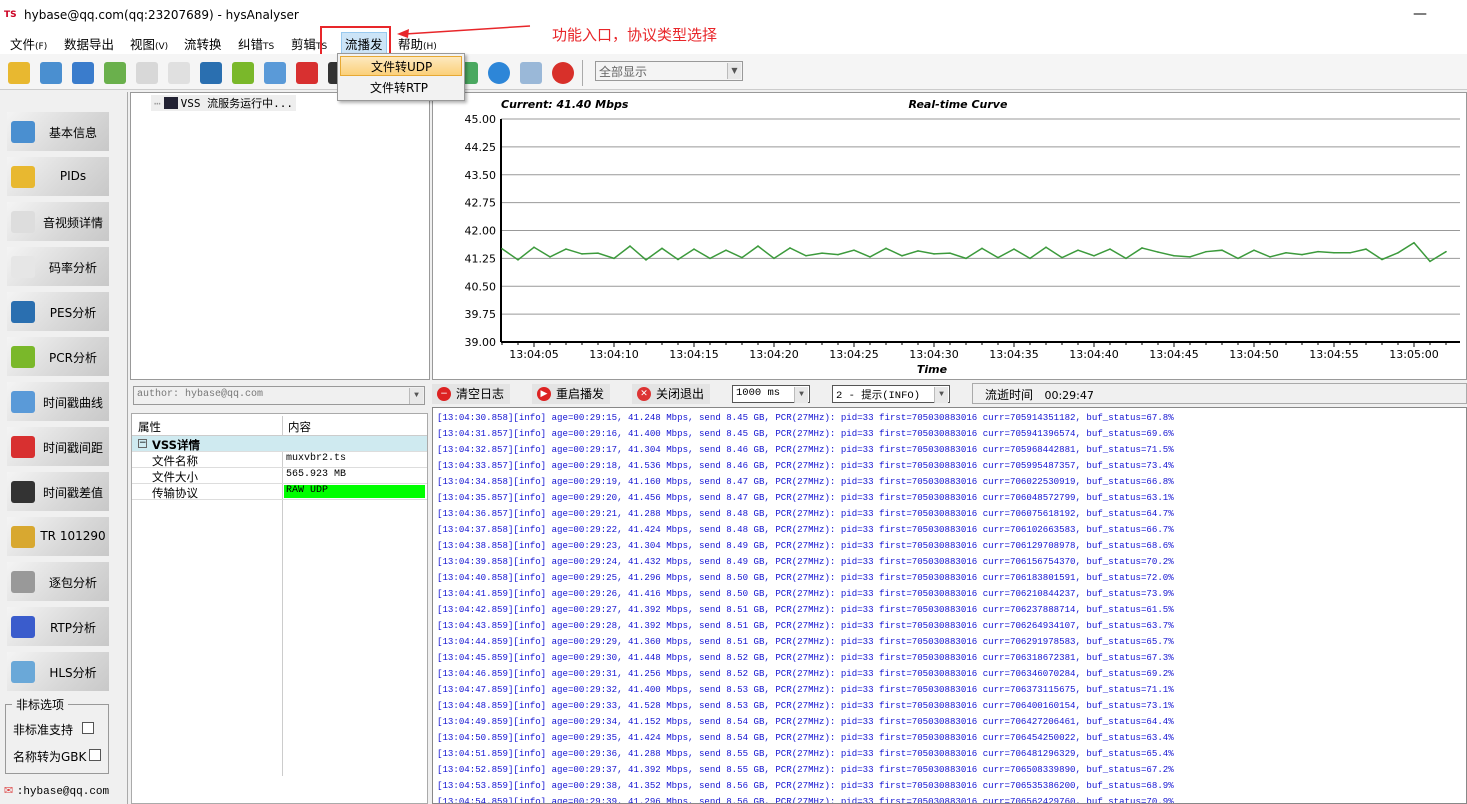 This screenshot has width=1467, height=804. I want to click on network-icon, so click(51, 73).